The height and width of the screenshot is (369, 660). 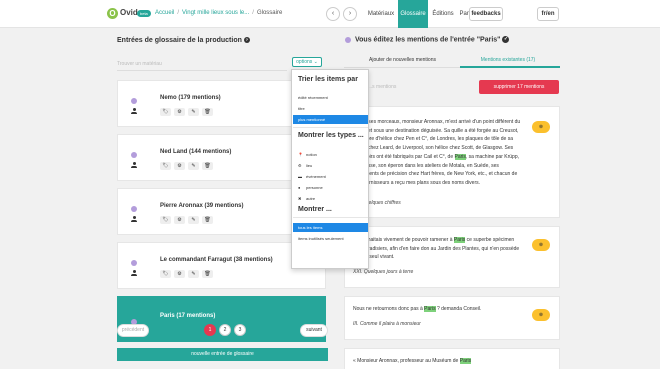 I want to click on mention-source: XXI. Quelques jours à terre, so click(x=383, y=272).